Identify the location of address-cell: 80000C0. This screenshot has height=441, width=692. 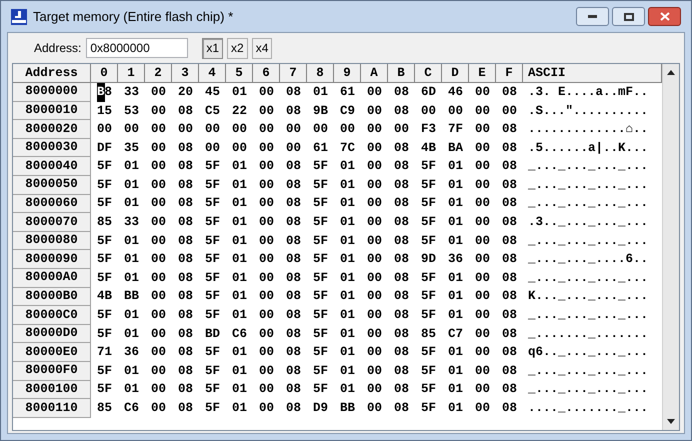
(52, 315).